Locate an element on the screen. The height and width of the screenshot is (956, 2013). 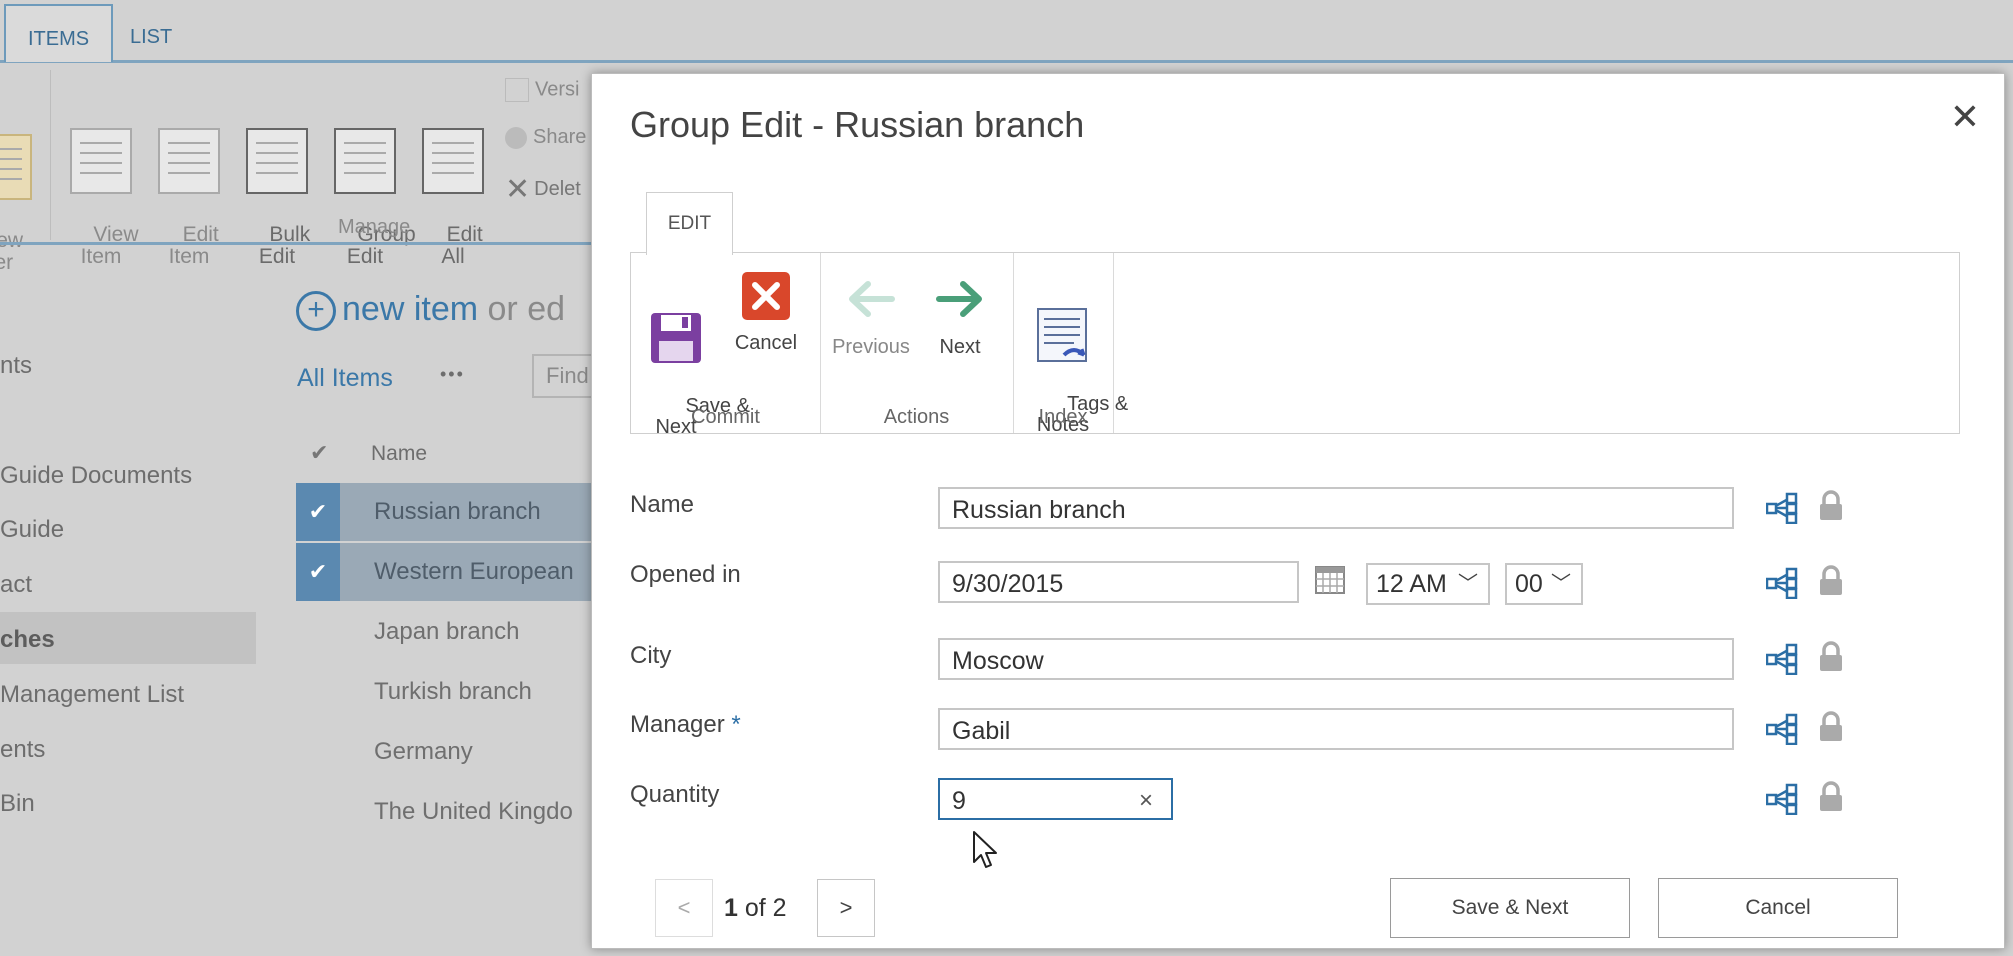
date-input: 9/30/2015 is located at coordinates (1118, 582).